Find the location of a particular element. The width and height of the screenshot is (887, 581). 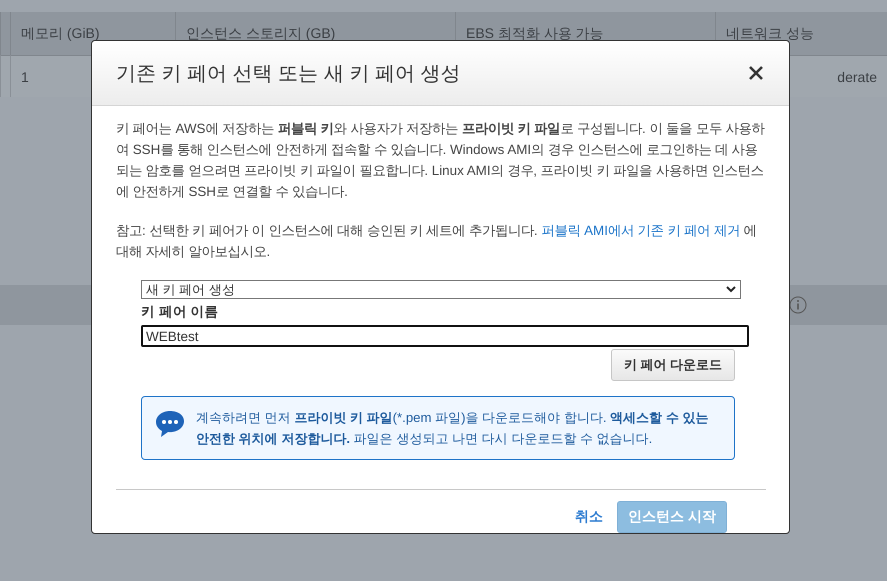

key-pair-name-field: WEBtest is located at coordinates (445, 336).